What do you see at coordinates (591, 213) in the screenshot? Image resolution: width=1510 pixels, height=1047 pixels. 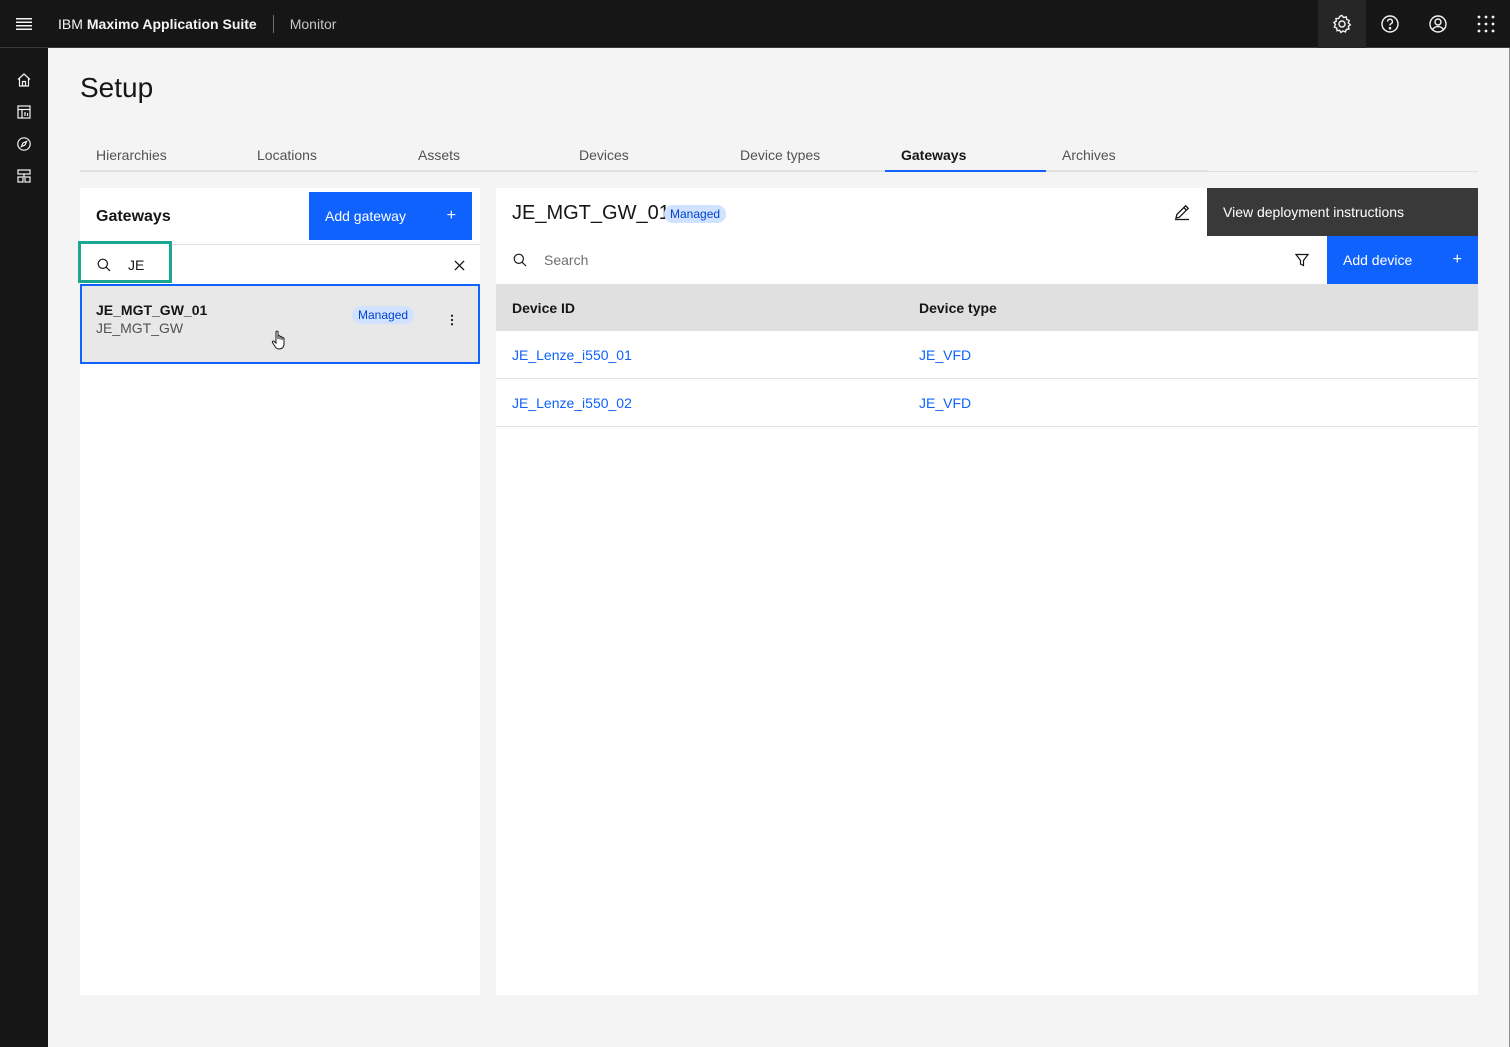 I see `gateway-detail-title: JE_MGT_GW_01` at bounding box center [591, 213].